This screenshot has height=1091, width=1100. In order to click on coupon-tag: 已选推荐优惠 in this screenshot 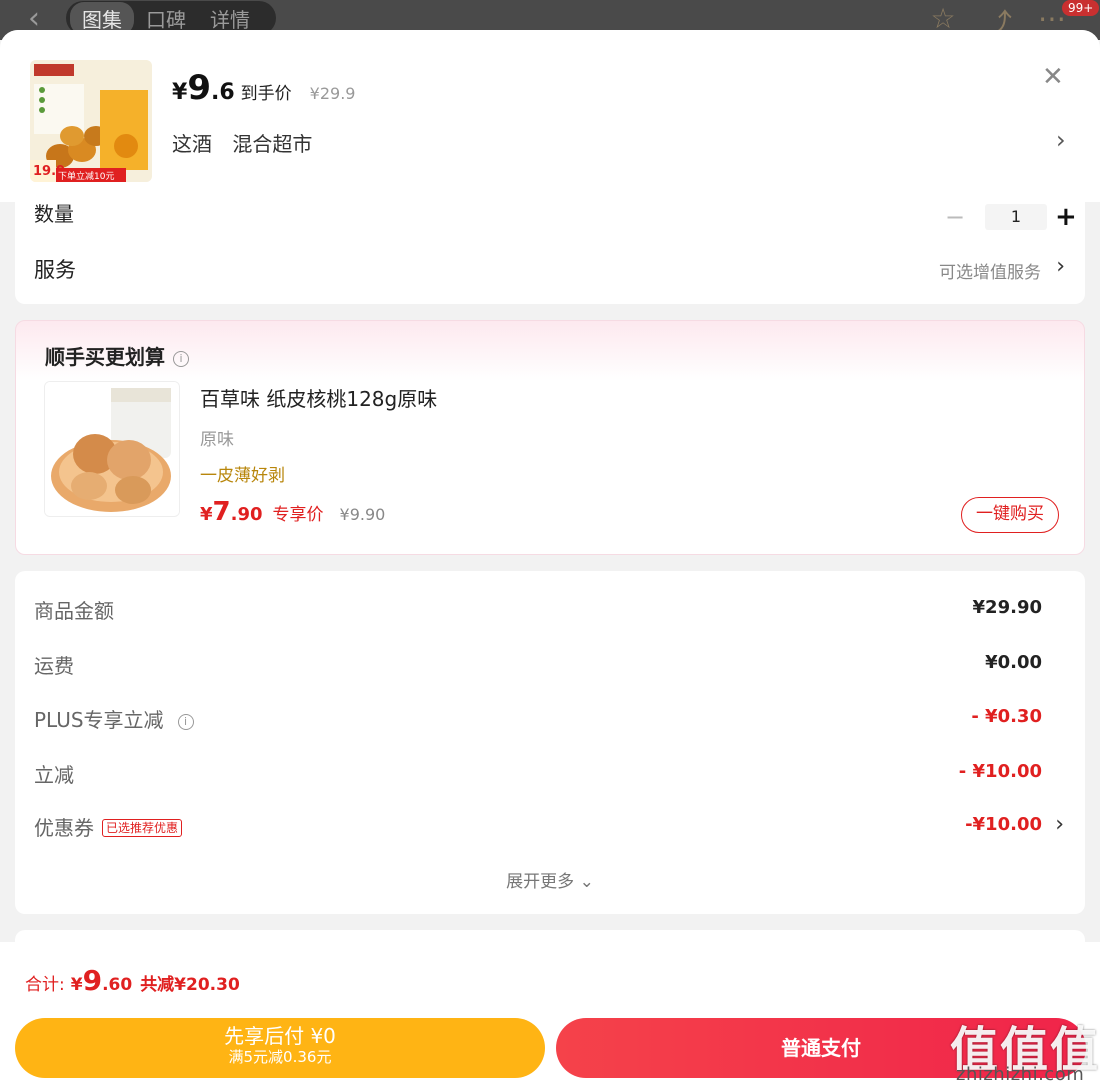, I will do `click(142, 828)`.